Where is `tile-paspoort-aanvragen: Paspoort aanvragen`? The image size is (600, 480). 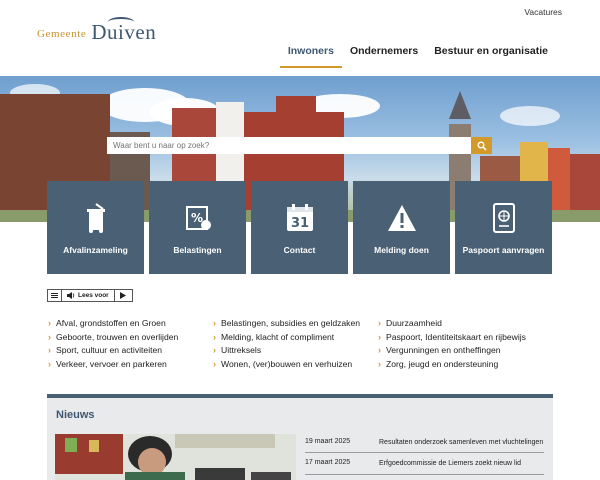 tile-paspoort-aanvragen: Paspoort aanvragen is located at coordinates (503, 227).